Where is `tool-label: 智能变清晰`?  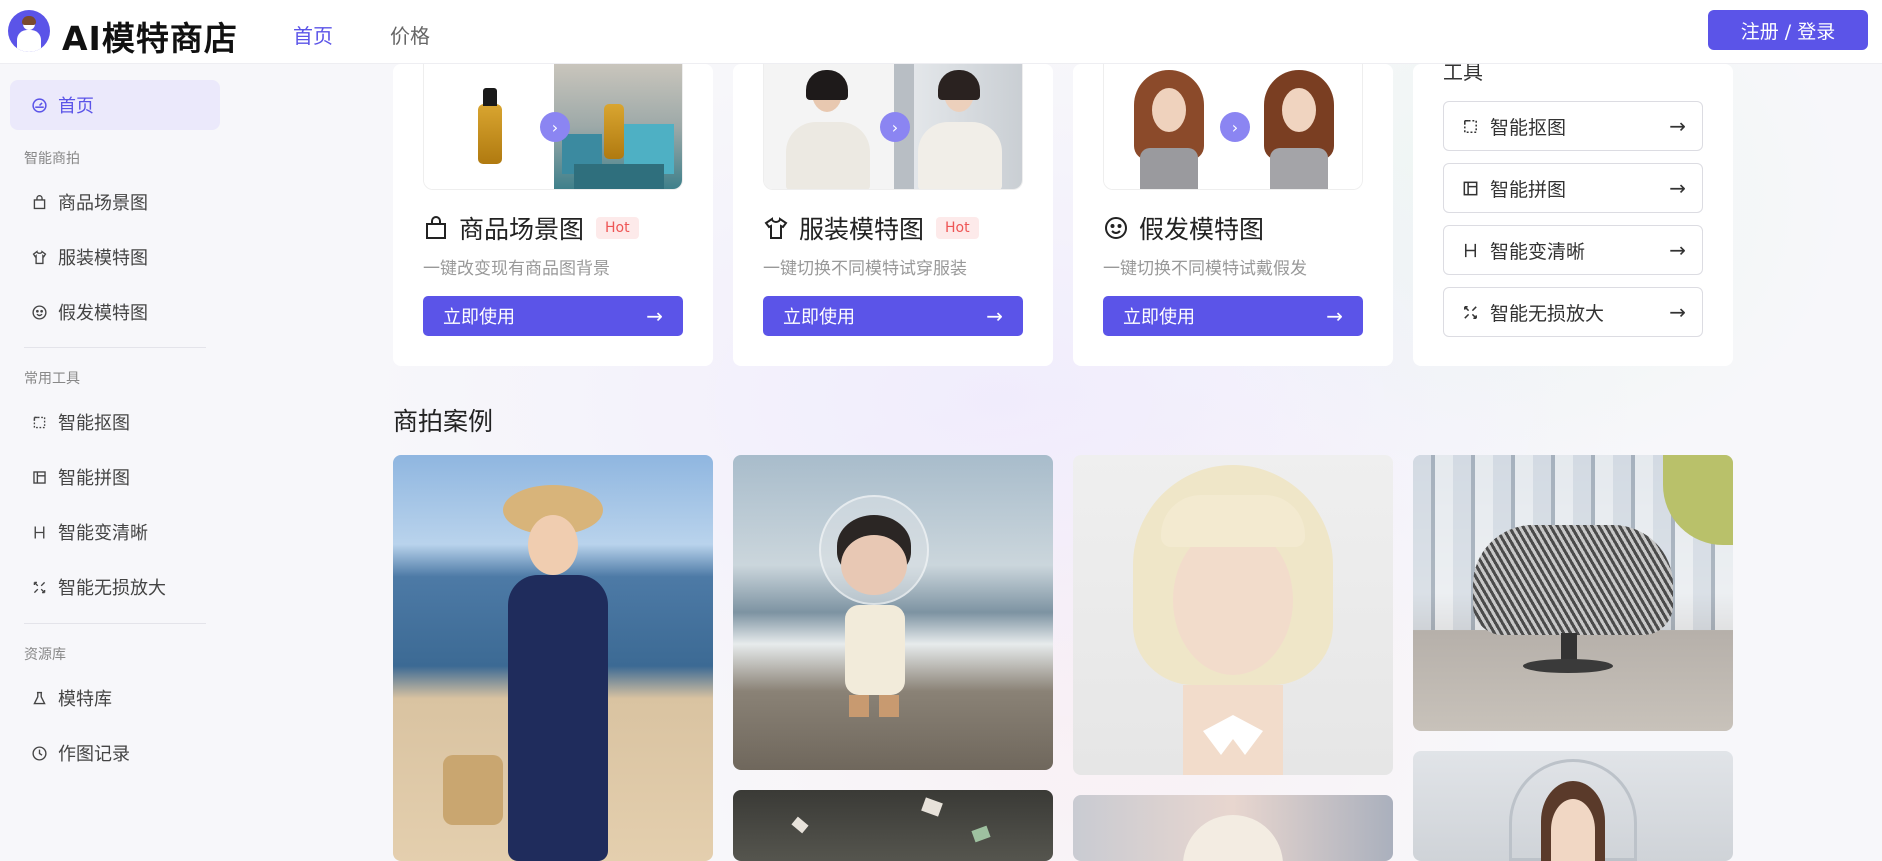
tool-label: 智能变清晰 is located at coordinates (1538, 251).